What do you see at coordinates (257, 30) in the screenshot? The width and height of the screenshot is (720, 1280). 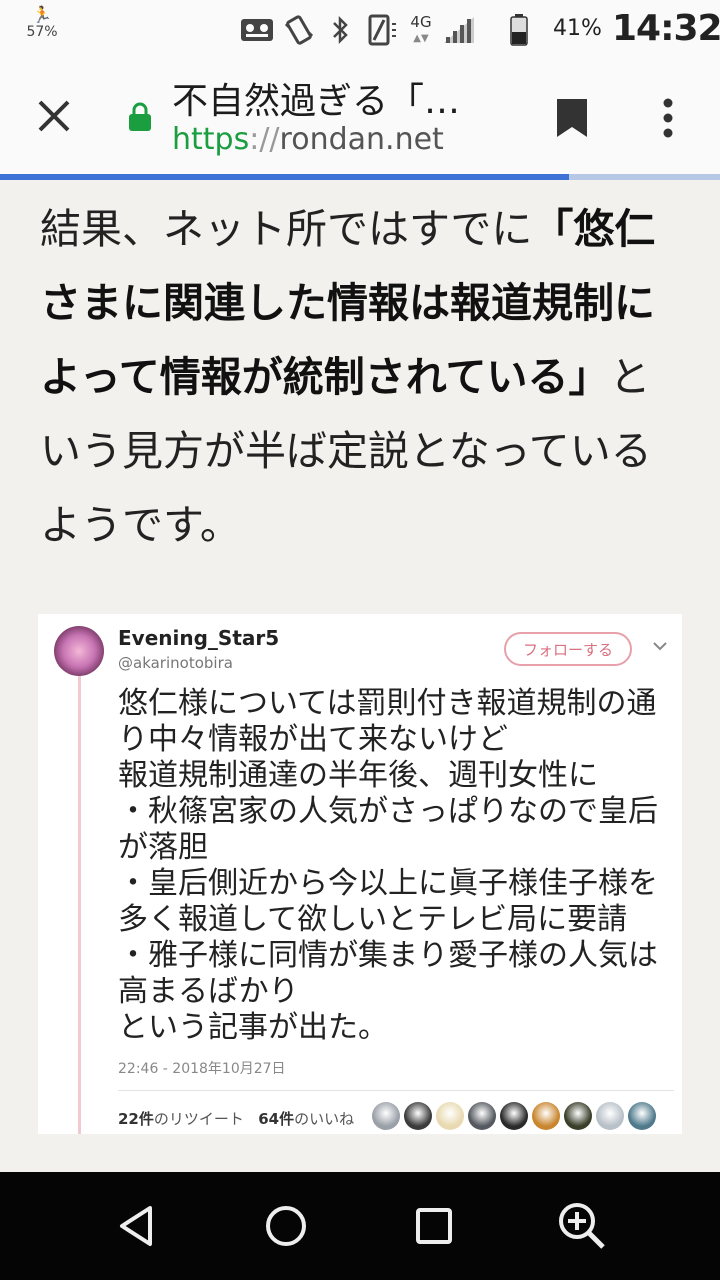 I see `voicemail-icon` at bounding box center [257, 30].